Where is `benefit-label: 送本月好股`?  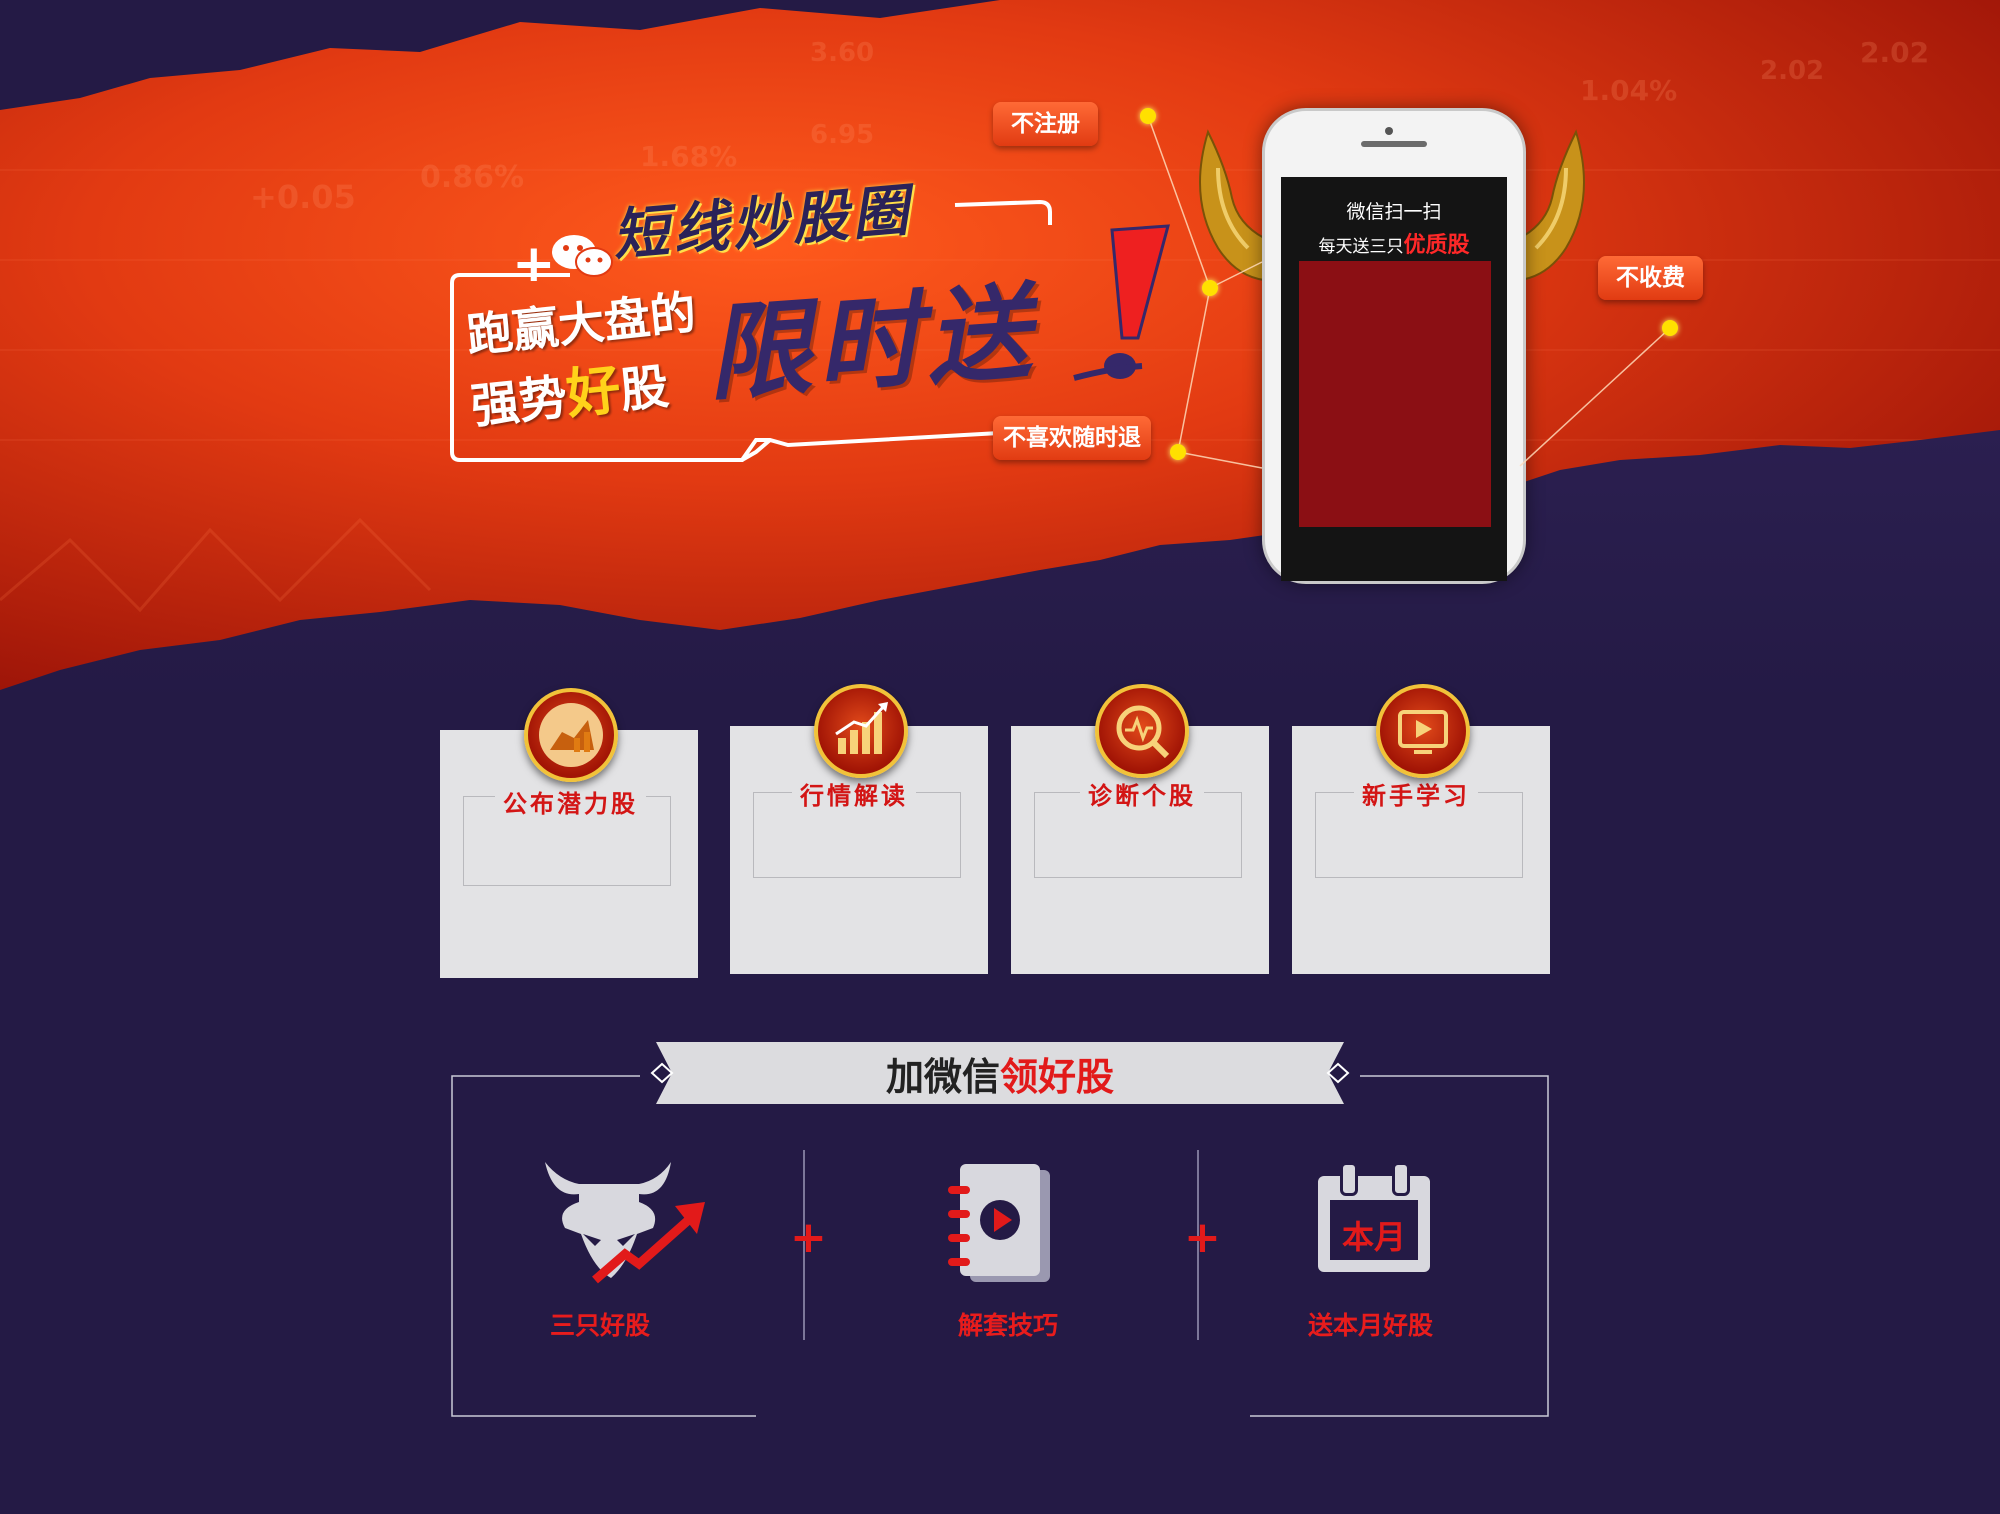
benefit-label: 送本月好股 is located at coordinates (1371, 1325).